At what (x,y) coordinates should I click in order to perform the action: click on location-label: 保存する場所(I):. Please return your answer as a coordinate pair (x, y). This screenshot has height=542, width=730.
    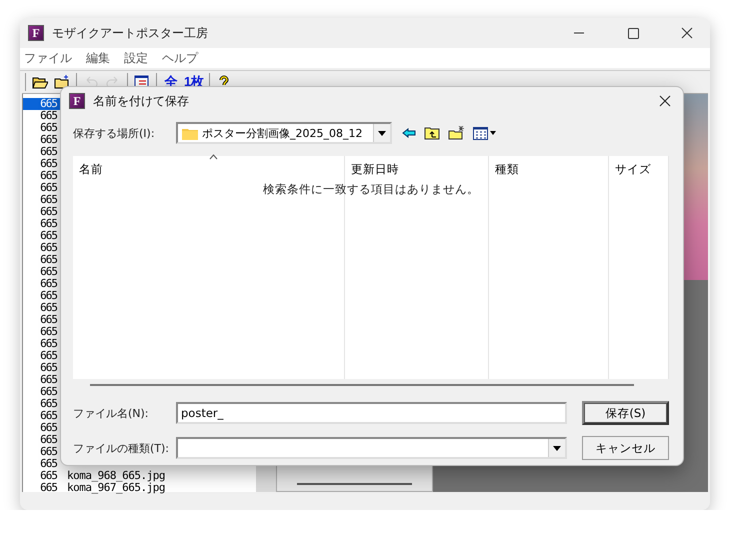
    Looking at the image, I should click on (114, 133).